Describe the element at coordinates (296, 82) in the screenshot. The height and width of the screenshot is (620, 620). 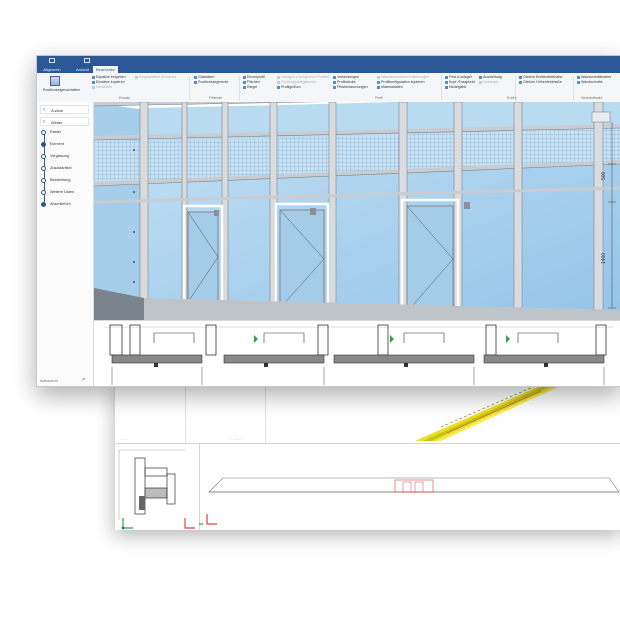
I see `ribbon-item: Gehrungsausgleichen` at that location.